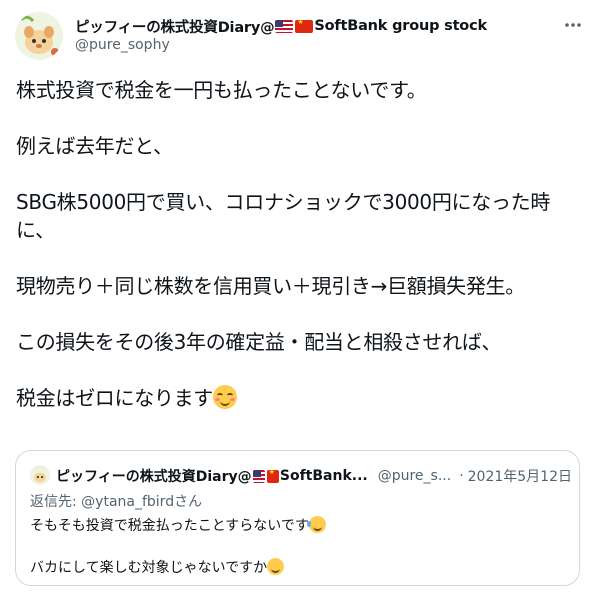 This screenshot has height=597, width=596. What do you see at coordinates (114, 398) in the screenshot?
I see `tweet-line: 税金はゼロになります` at bounding box center [114, 398].